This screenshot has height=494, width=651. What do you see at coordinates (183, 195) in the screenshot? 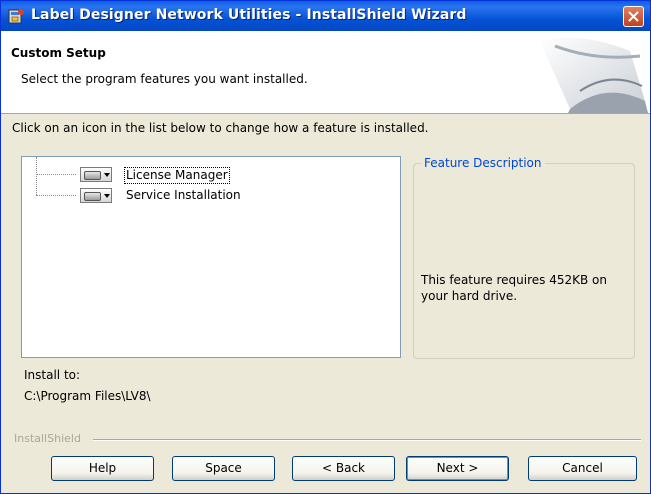
I see `feature-label: Service Installation` at bounding box center [183, 195].